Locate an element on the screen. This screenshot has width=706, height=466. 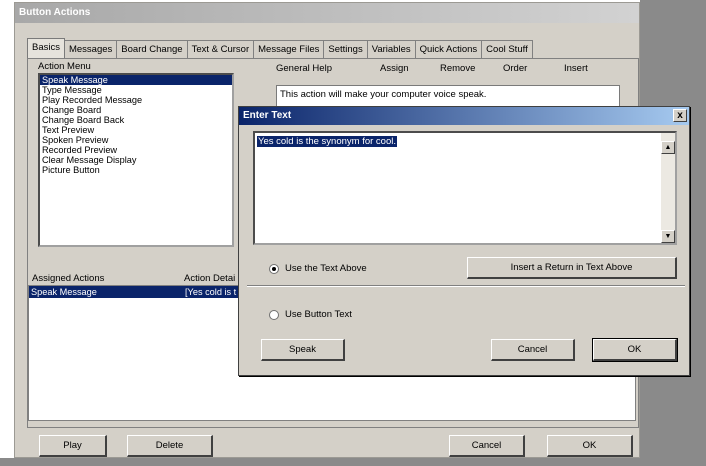
action-details-header: Action Detai is located at coordinates (210, 278).